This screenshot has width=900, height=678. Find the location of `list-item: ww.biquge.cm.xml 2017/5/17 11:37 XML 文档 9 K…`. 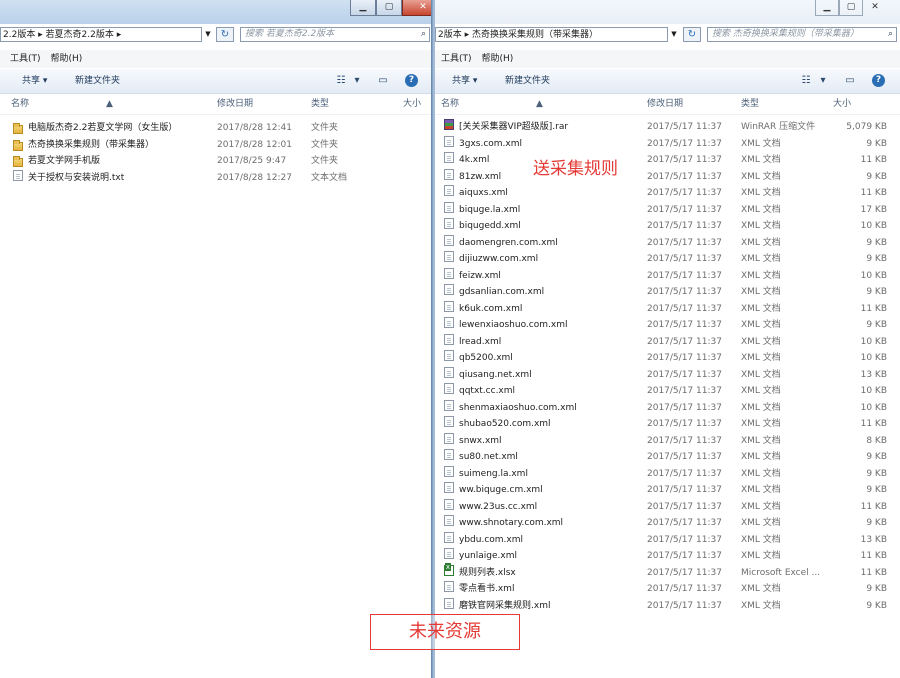

list-item: ww.biquge.cm.xml 2017/5/17 11:37 XML 文档 9 K… is located at coordinates (667, 490).